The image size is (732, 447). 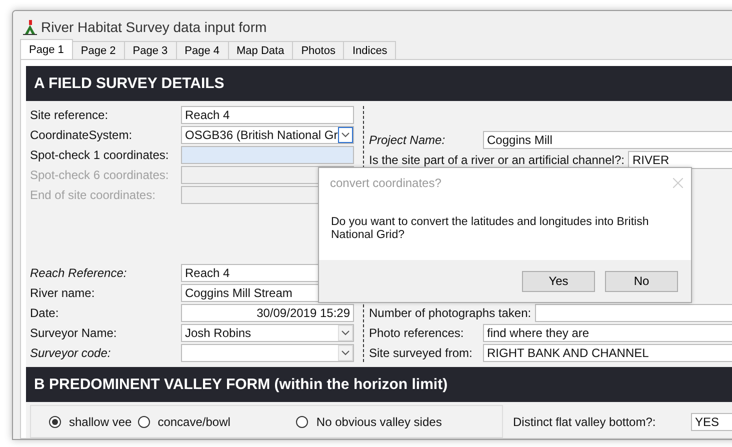 I want to click on radio-label: shallow vee, so click(x=100, y=421).